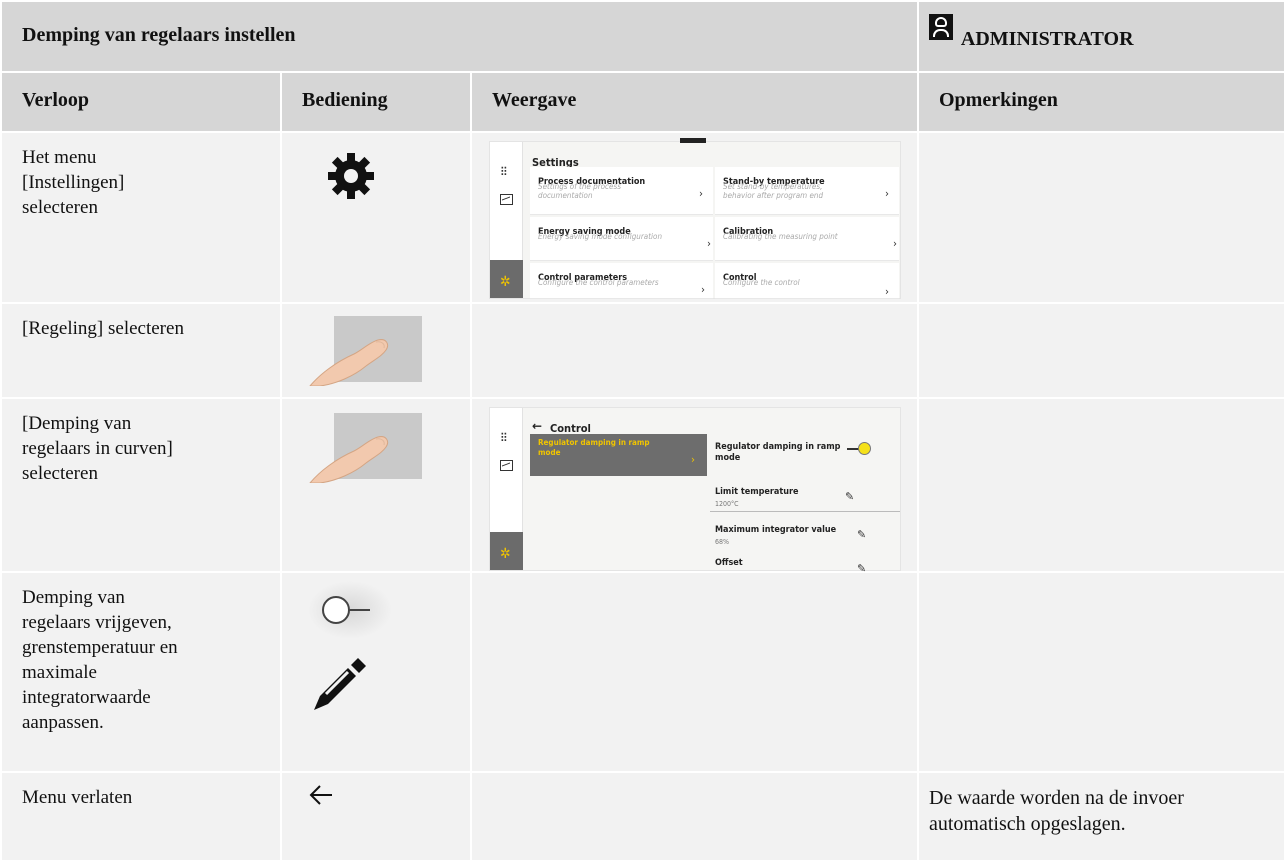  I want to click on label-max-integrator: Maximum integrator value, so click(776, 530).